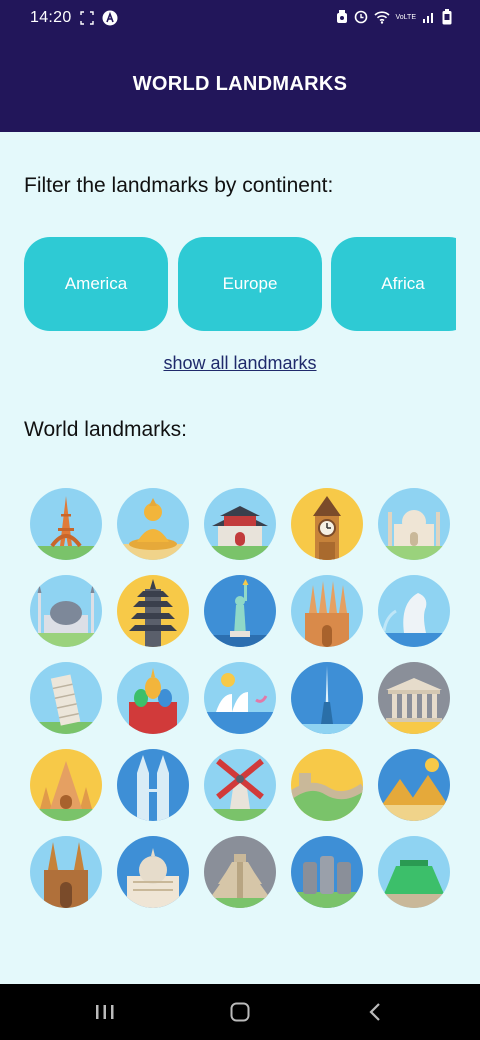 The image size is (480, 1040). I want to click on home-icon, so click(240, 1012).